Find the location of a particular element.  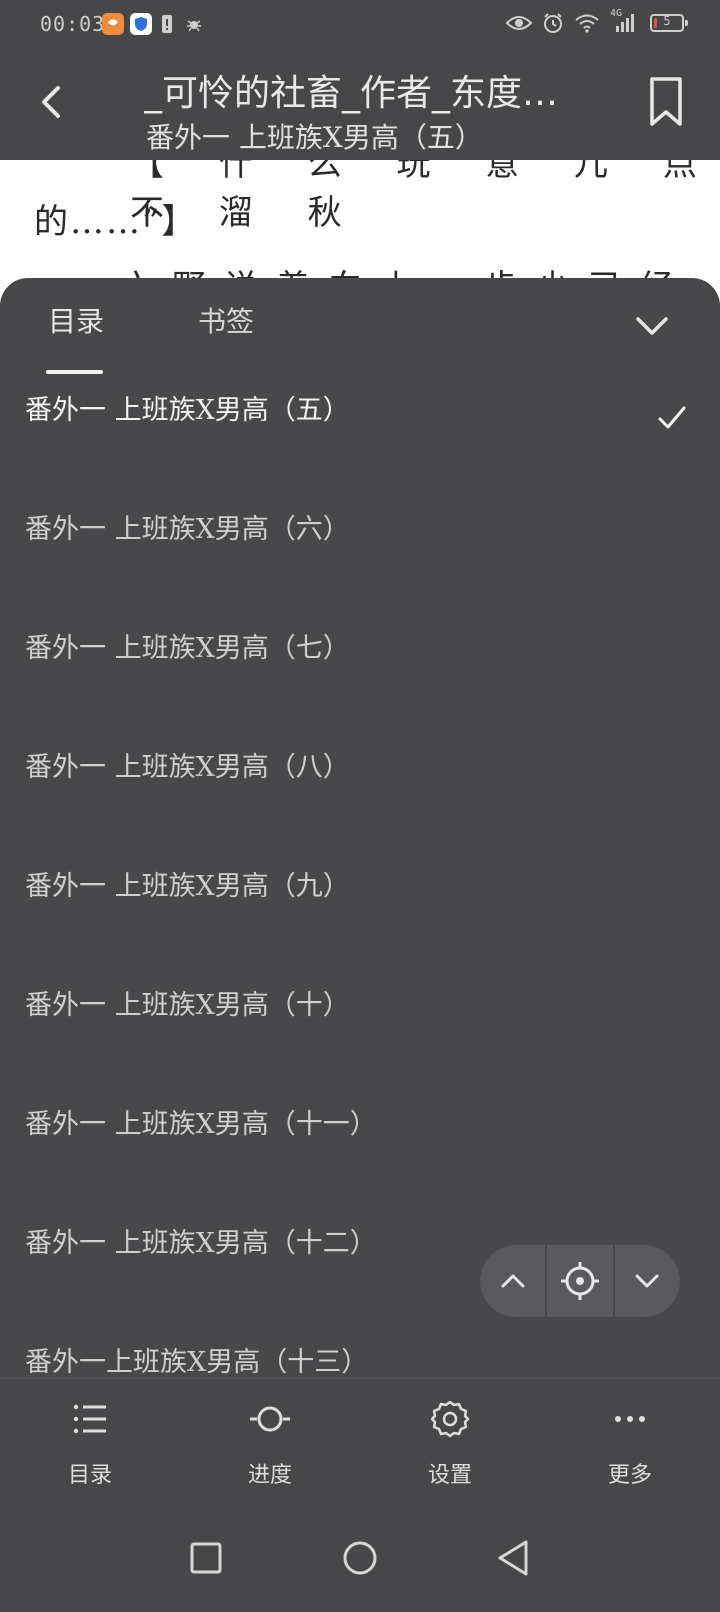

status-bar: 00:03 4G 5 is located at coordinates (360, 25).